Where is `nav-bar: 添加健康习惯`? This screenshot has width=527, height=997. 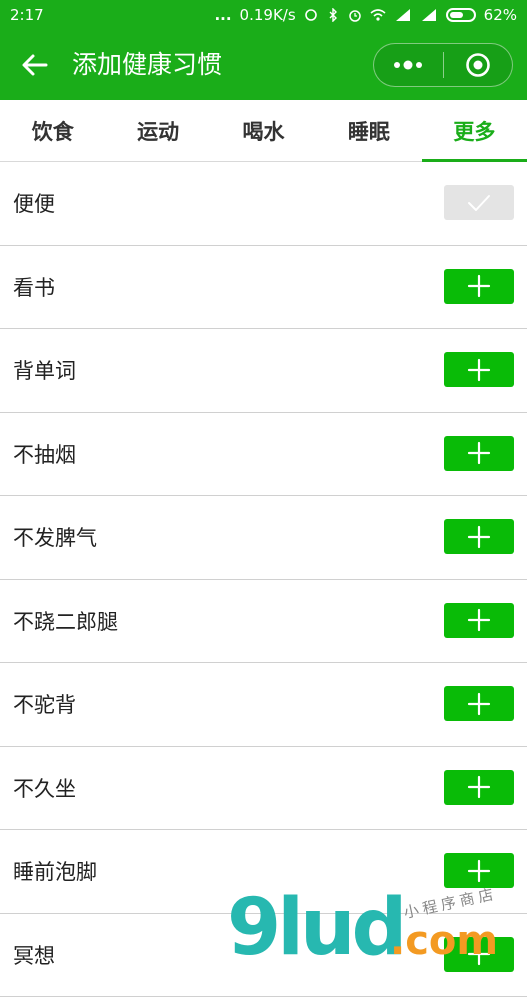 nav-bar: 添加健康习惯 is located at coordinates (263, 65).